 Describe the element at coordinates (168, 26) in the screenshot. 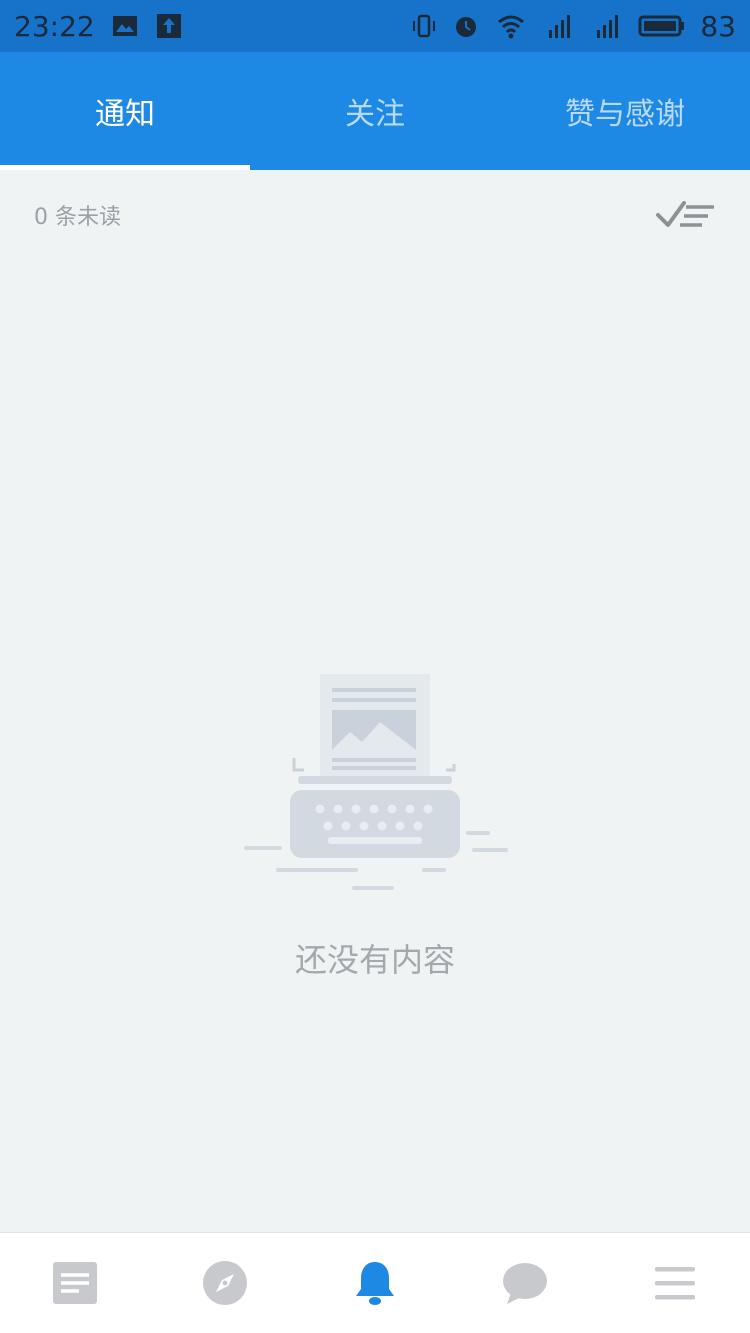

I see `upload-icon` at that location.